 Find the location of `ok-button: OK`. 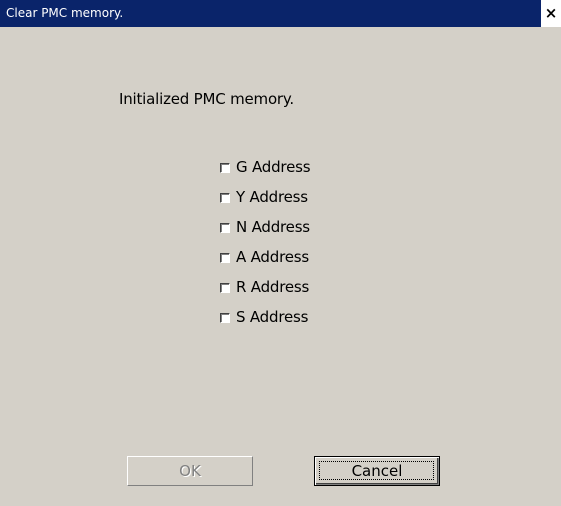

ok-button: OK is located at coordinates (190, 471).